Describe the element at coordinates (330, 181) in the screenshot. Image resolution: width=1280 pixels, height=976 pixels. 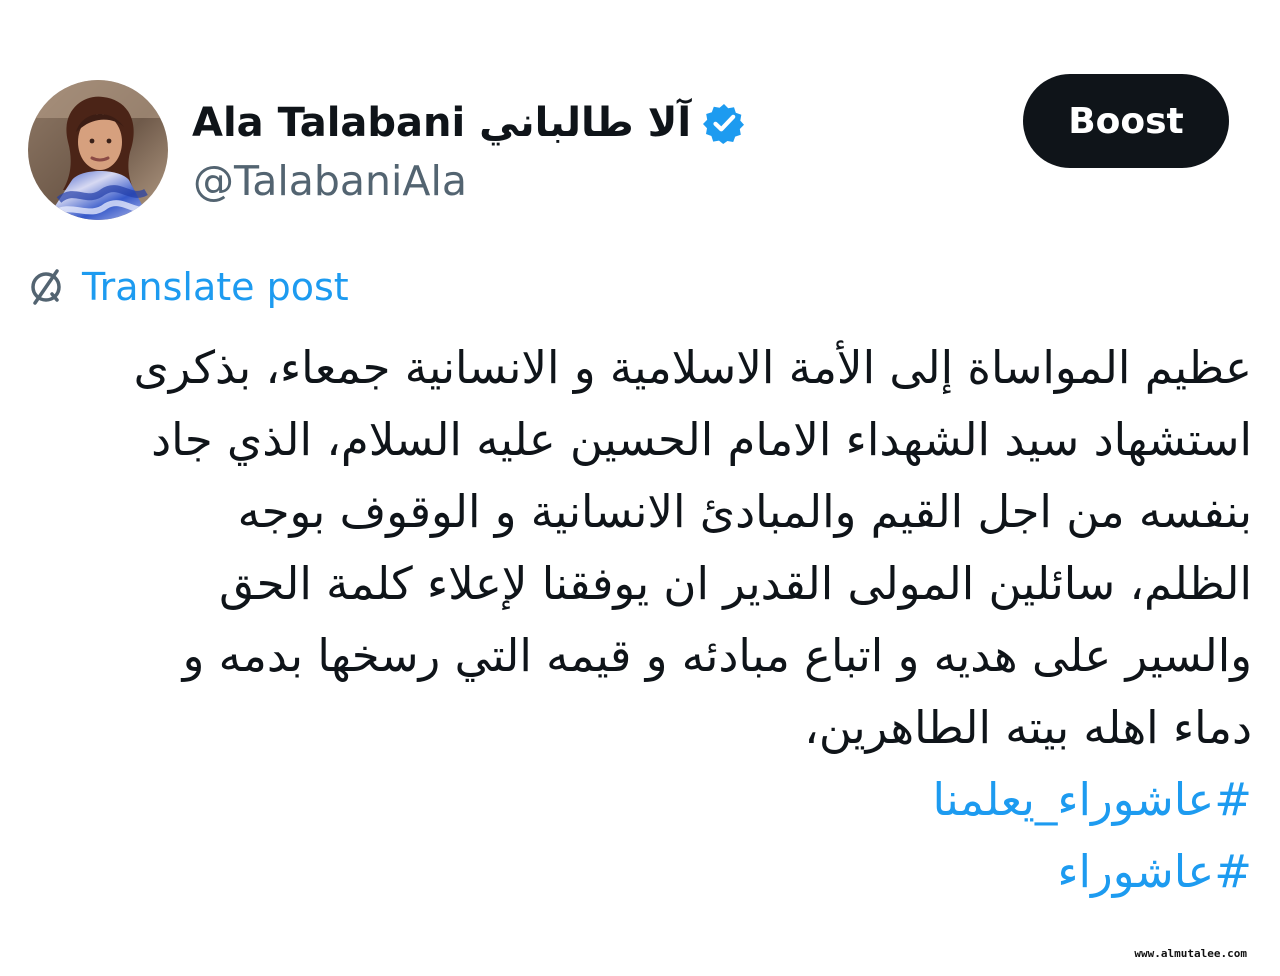
I see `username-handle: @TalabaniAla` at that location.